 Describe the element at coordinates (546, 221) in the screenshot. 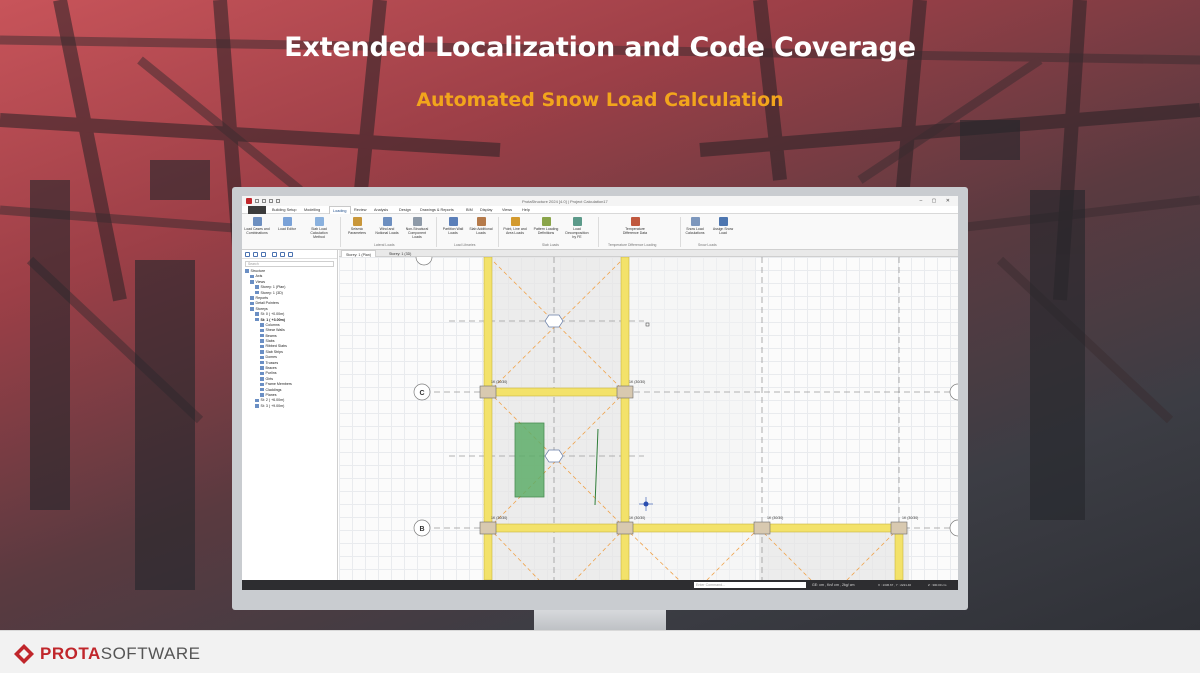

I see `pattern-loading-icon` at that location.